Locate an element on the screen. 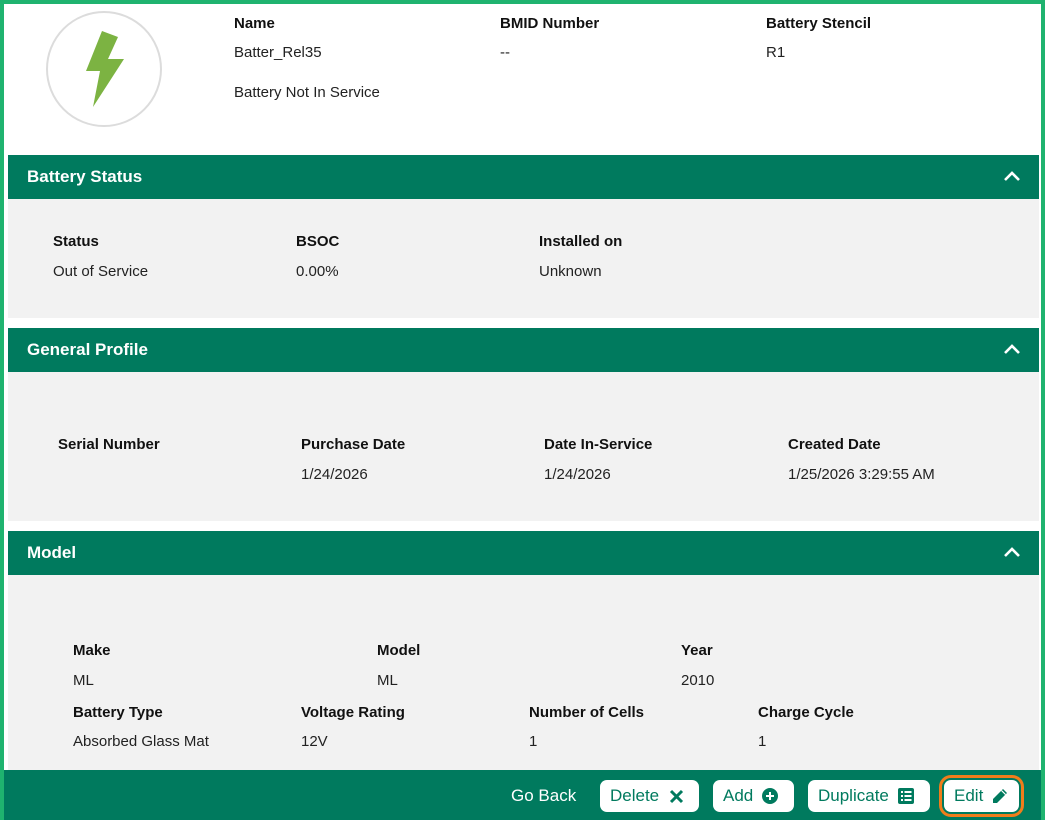  battery-type-label: Battery Type is located at coordinates (118, 712).